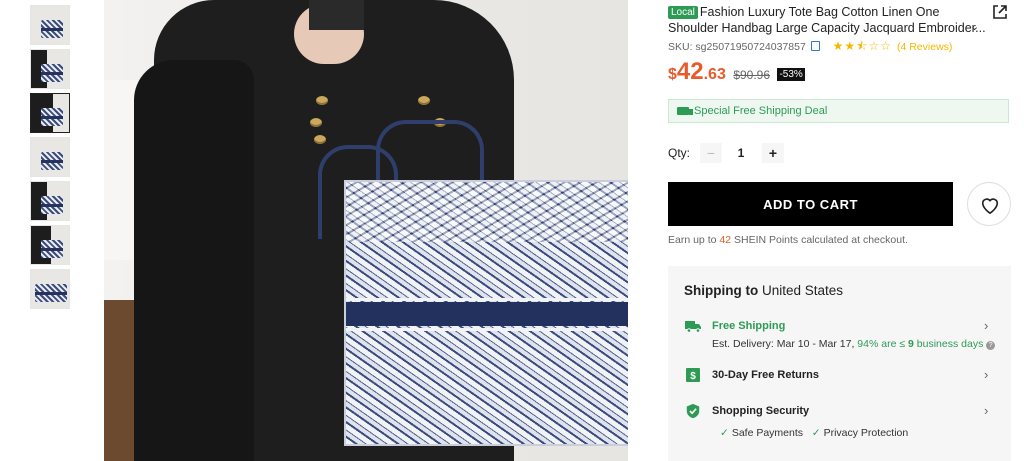 This screenshot has height=461, width=1024. I want to click on quantity-decrease-button: −, so click(711, 153).